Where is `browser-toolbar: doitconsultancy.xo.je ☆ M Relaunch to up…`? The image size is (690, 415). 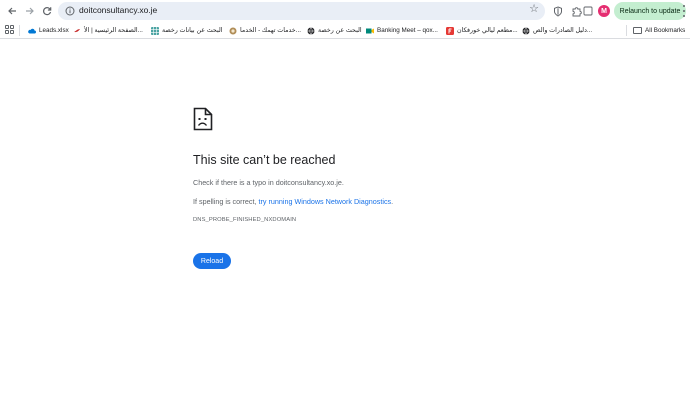 browser-toolbar: doitconsultancy.xo.je ☆ M Relaunch to up… is located at coordinates (345, 11).